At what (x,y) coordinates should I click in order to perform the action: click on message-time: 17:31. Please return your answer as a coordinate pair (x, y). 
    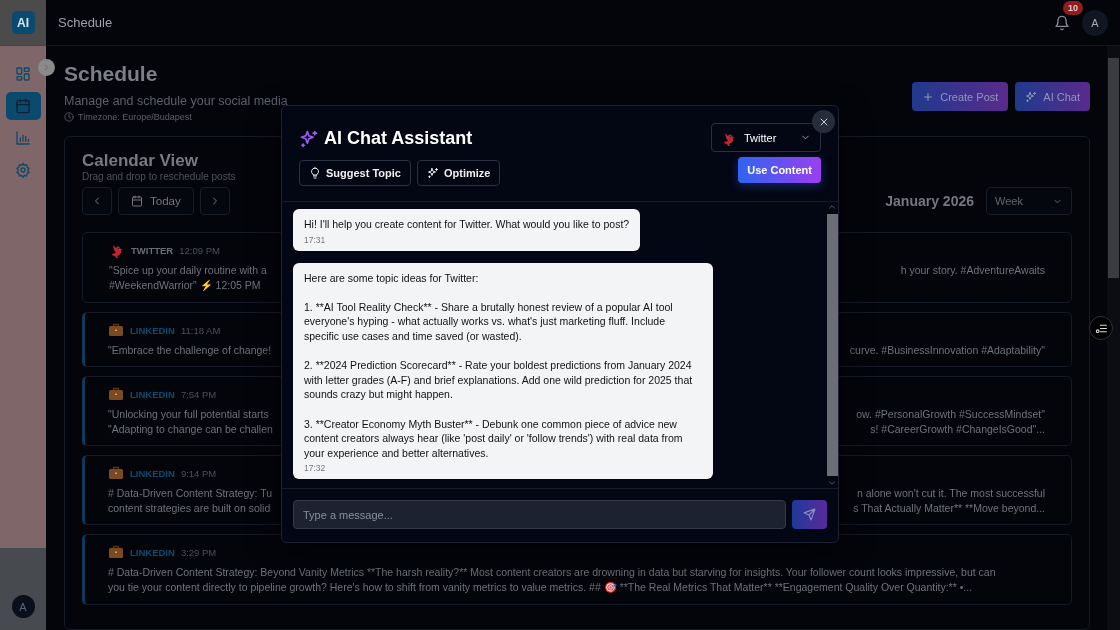
    Looking at the image, I should click on (315, 239).